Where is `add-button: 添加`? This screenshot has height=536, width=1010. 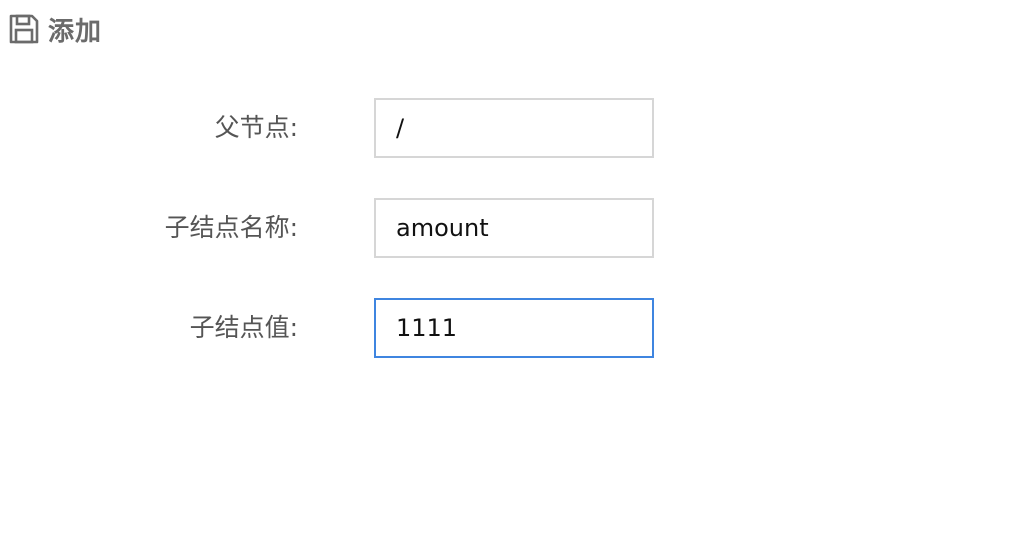
add-button: 添加 is located at coordinates (55, 29).